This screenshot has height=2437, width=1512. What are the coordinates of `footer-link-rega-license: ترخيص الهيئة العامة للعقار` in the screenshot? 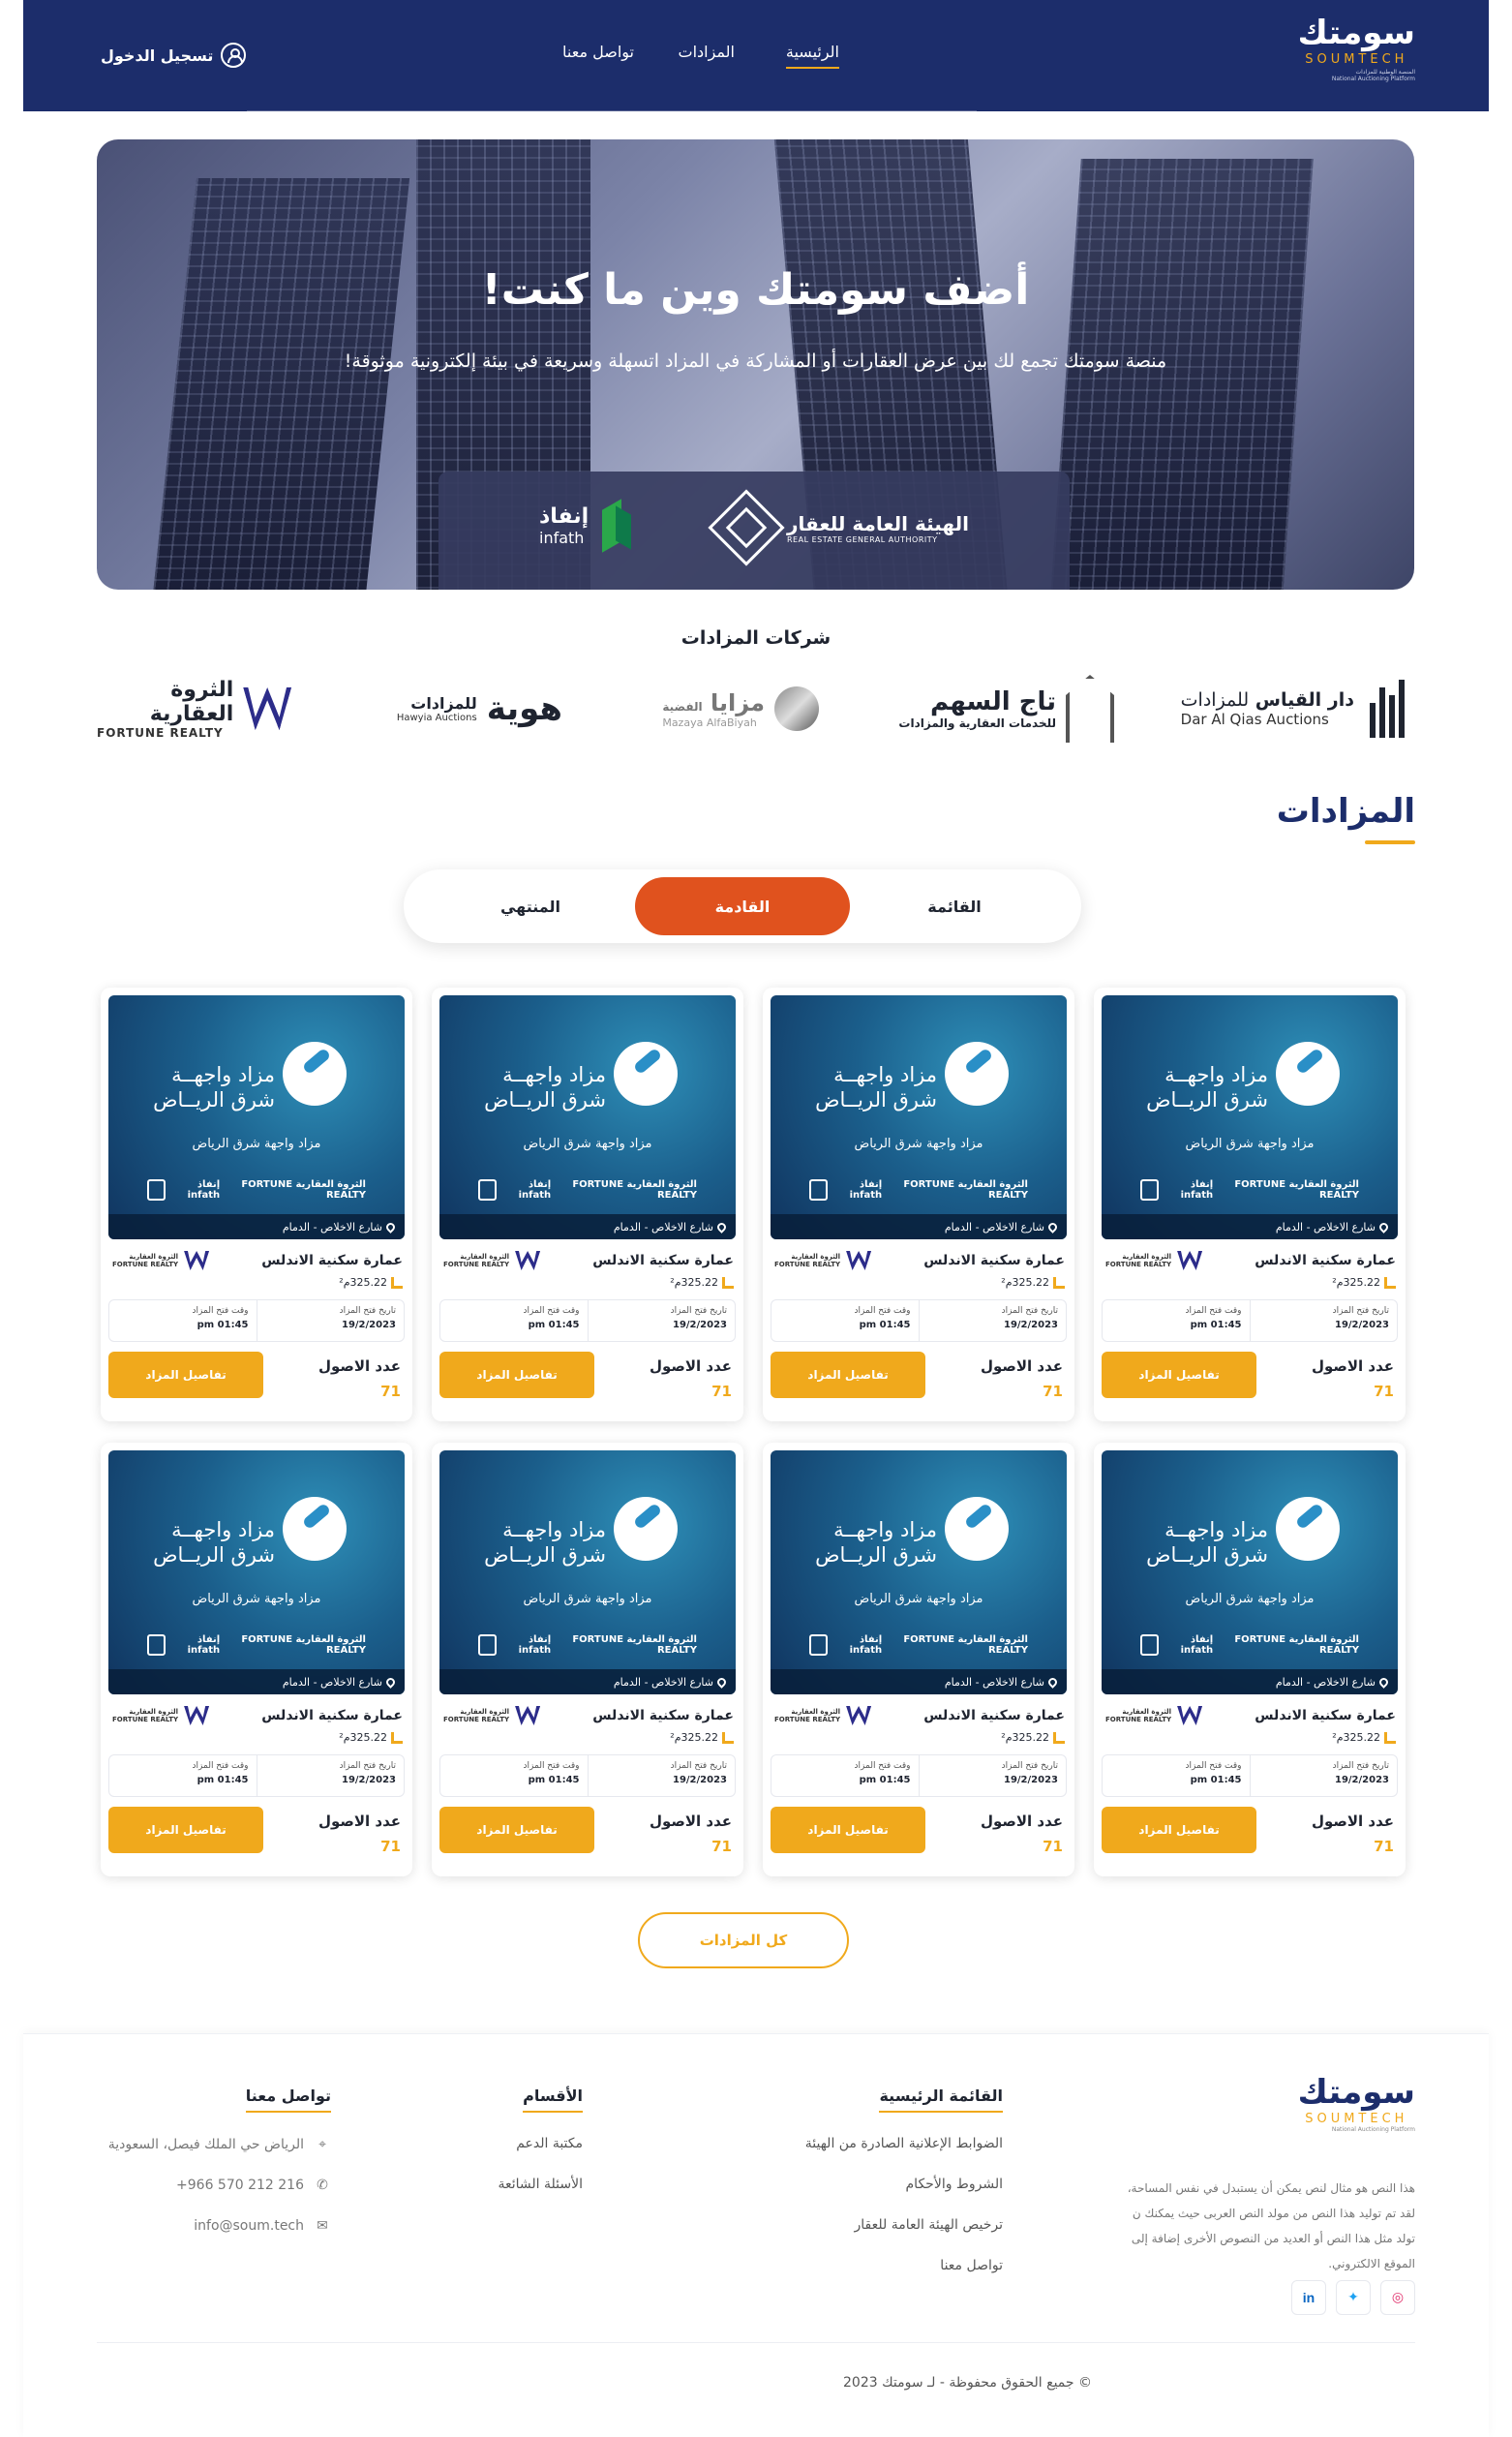 It's located at (904, 2225).